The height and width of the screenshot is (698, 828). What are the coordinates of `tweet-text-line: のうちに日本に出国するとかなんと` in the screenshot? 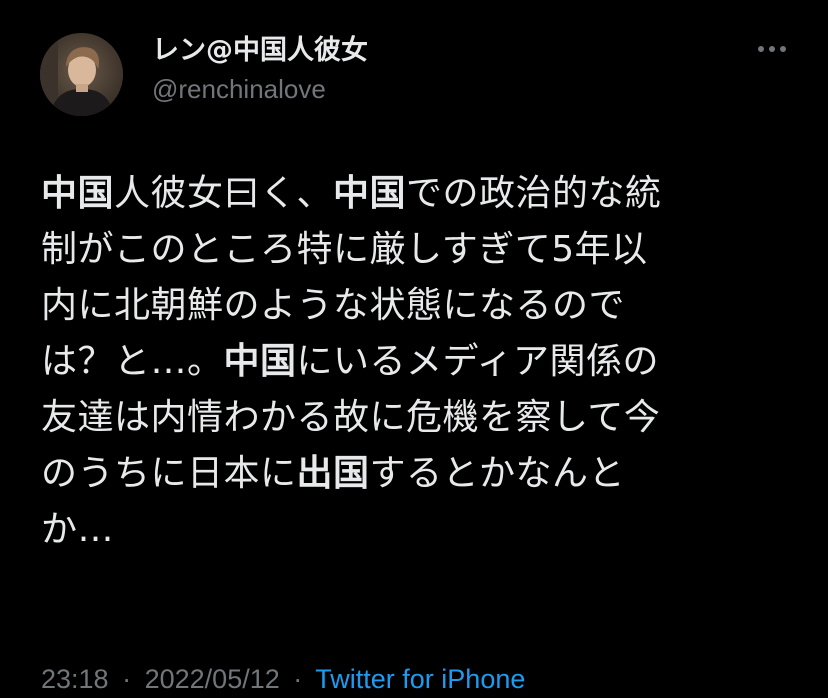 It's located at (421, 474).